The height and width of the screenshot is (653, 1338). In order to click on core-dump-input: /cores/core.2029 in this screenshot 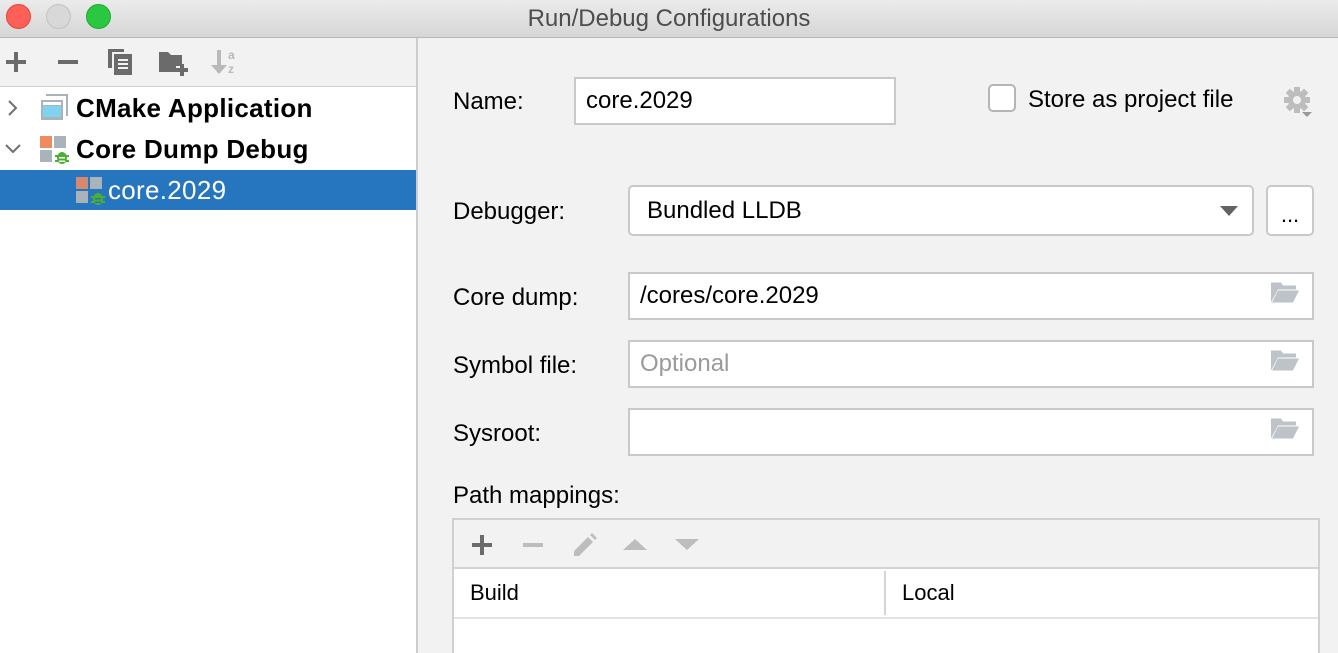, I will do `click(971, 296)`.